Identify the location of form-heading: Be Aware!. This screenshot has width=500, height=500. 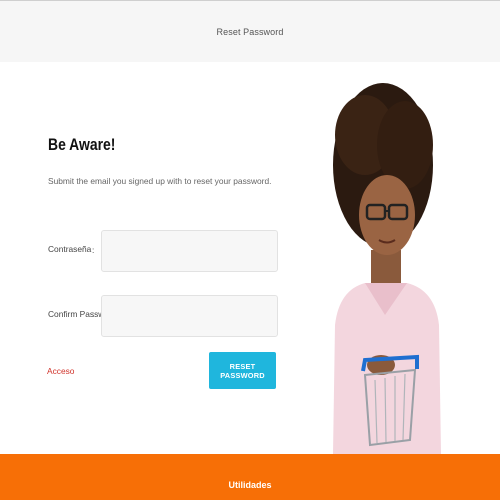
(82, 144).